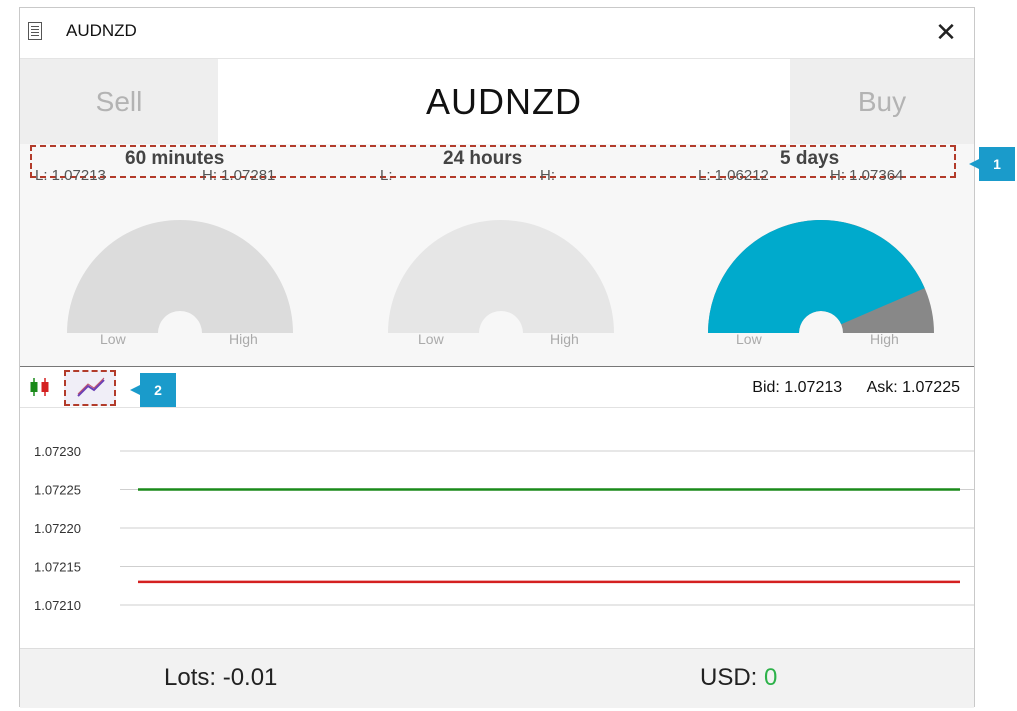 This screenshot has height=711, width=1017. I want to click on y-tick-label: 1.07210, so click(57, 605).